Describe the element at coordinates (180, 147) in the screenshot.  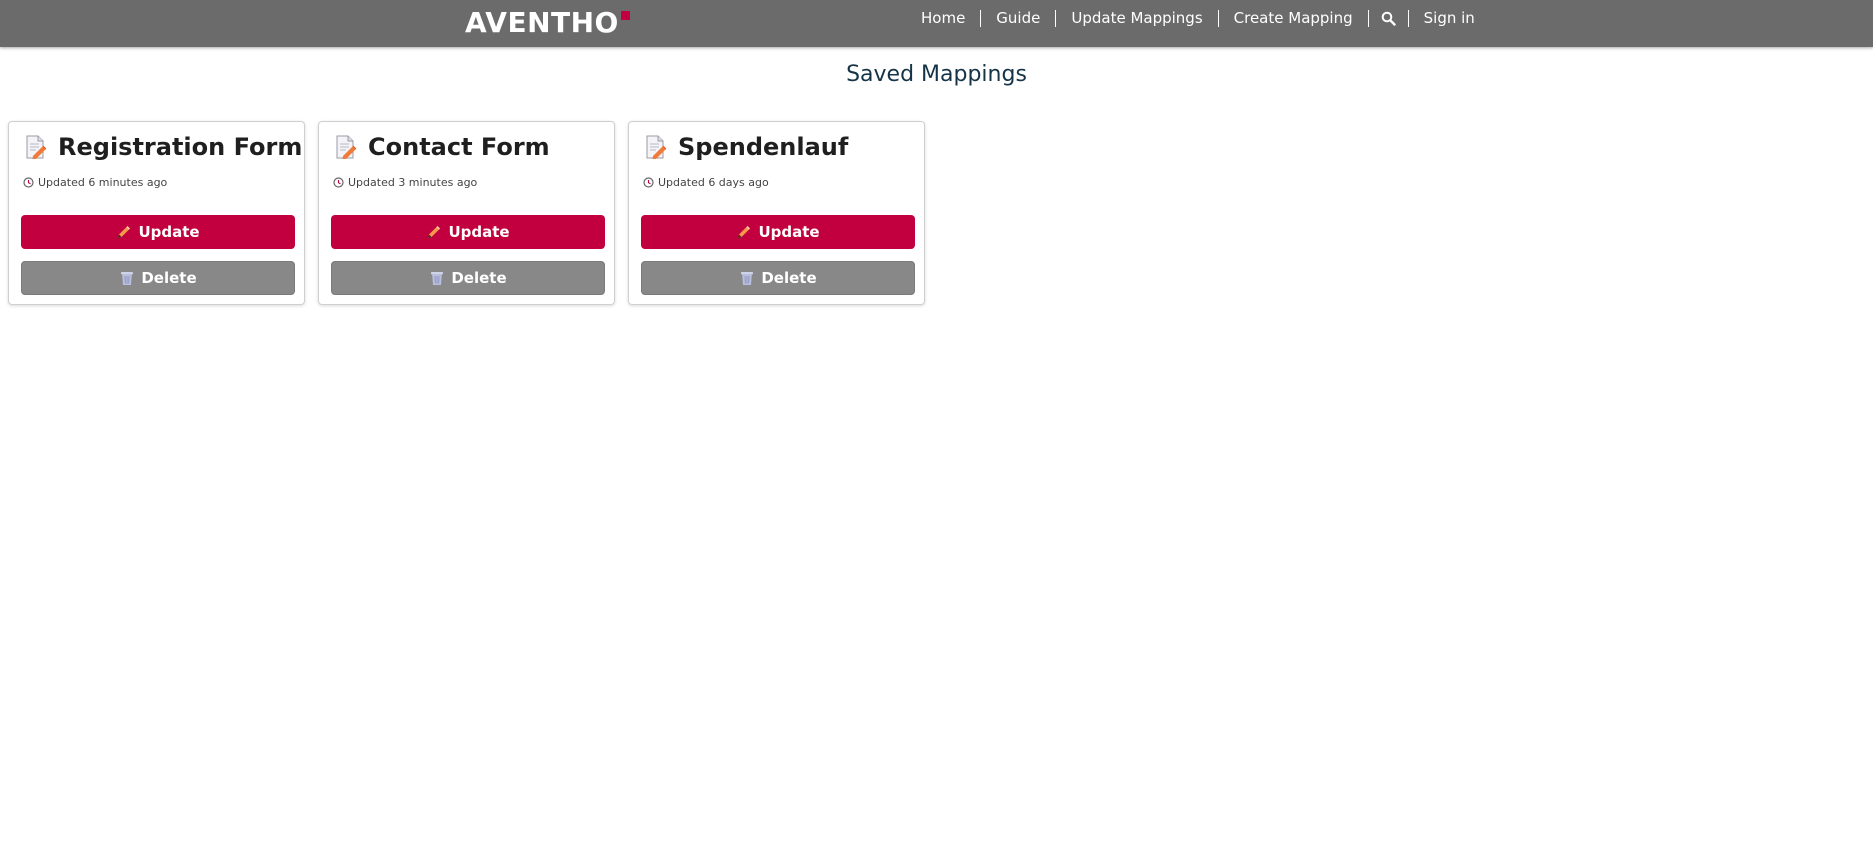
I see `card-title: Registration Form` at that location.